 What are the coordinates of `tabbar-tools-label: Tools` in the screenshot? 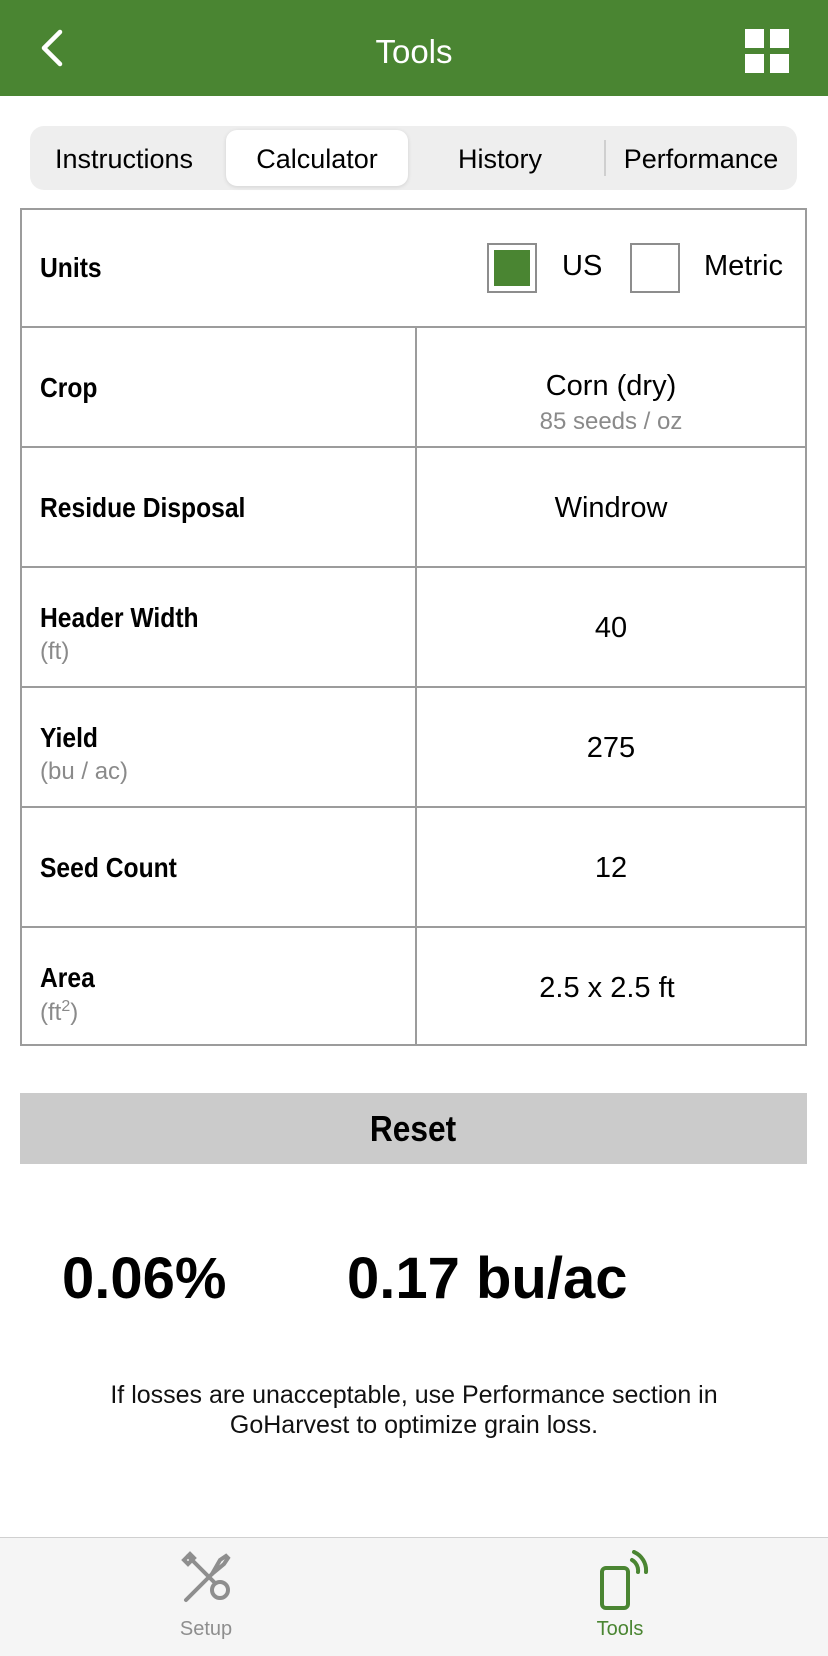 It's located at (620, 1629).